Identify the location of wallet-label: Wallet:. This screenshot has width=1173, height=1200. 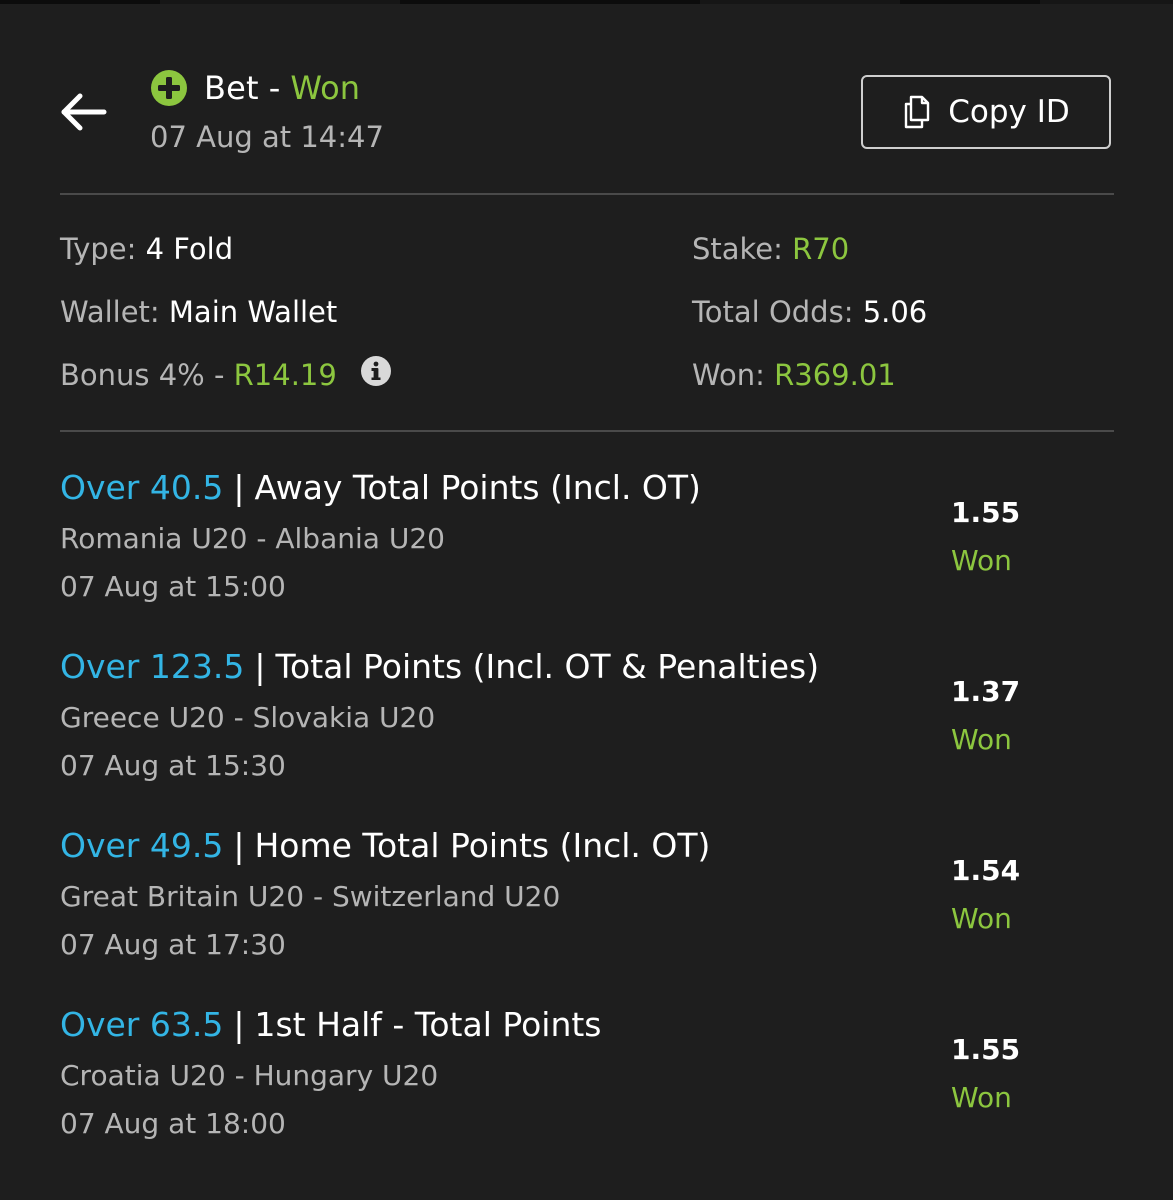
(110, 312).